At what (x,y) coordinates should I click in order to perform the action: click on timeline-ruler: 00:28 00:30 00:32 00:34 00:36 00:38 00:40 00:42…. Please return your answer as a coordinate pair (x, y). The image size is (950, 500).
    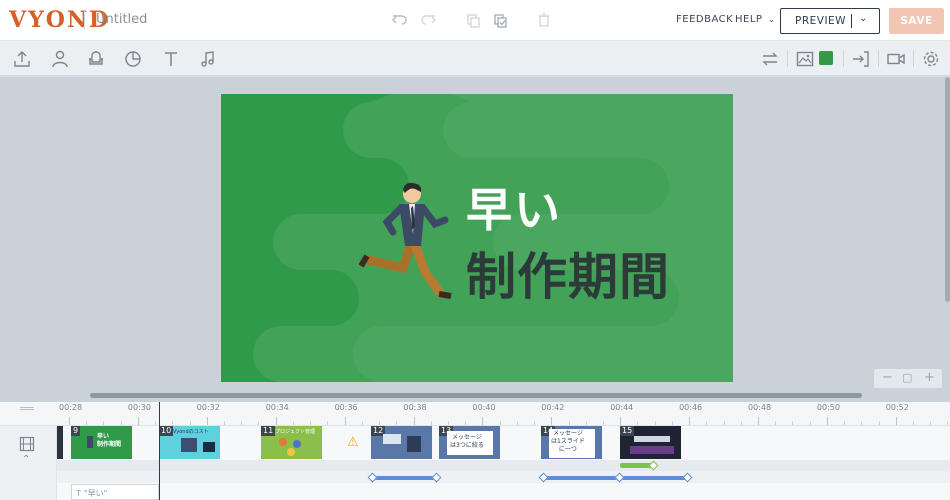
    Looking at the image, I should click on (475, 414).